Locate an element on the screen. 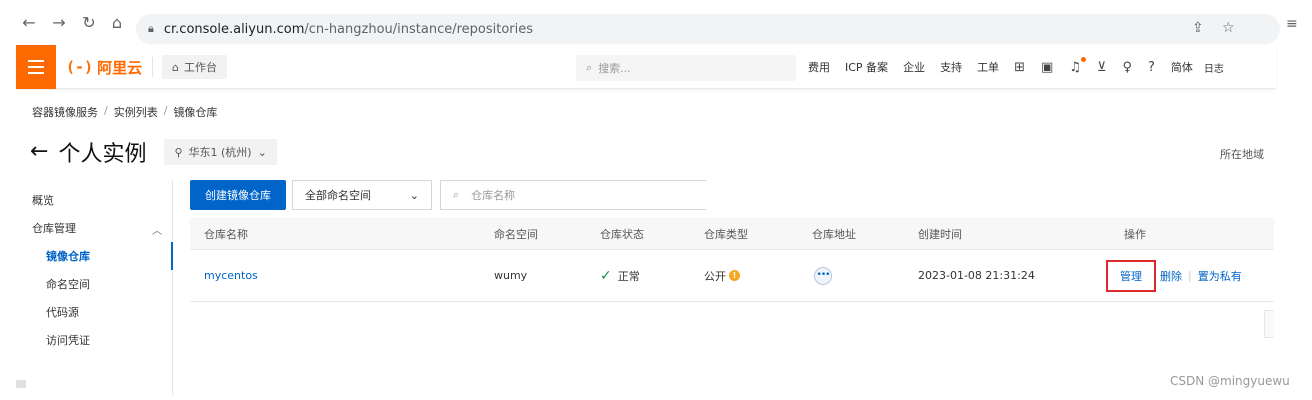 Image resolution: width=1312 pixels, height=400 pixels. breadcrumb: 容器镜像服务 / 实例列表 / 镜像仓库 is located at coordinates (124, 112).